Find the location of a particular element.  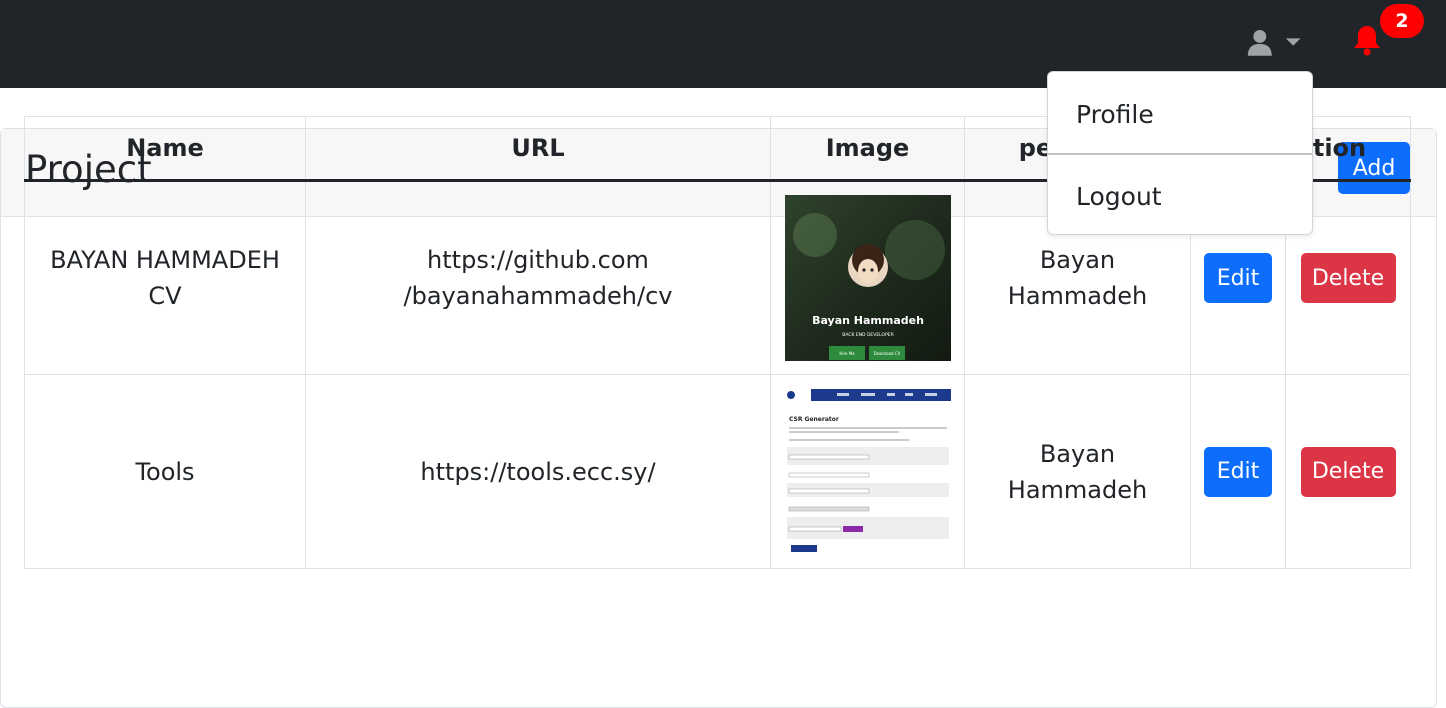

cell-url: https://github.com /bayanahammadeh/cv is located at coordinates (538, 277).